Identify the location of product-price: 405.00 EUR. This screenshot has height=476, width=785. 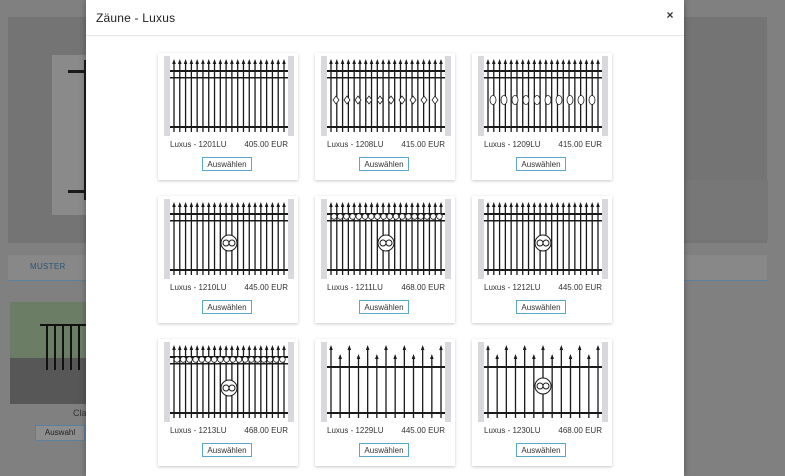
(266, 144).